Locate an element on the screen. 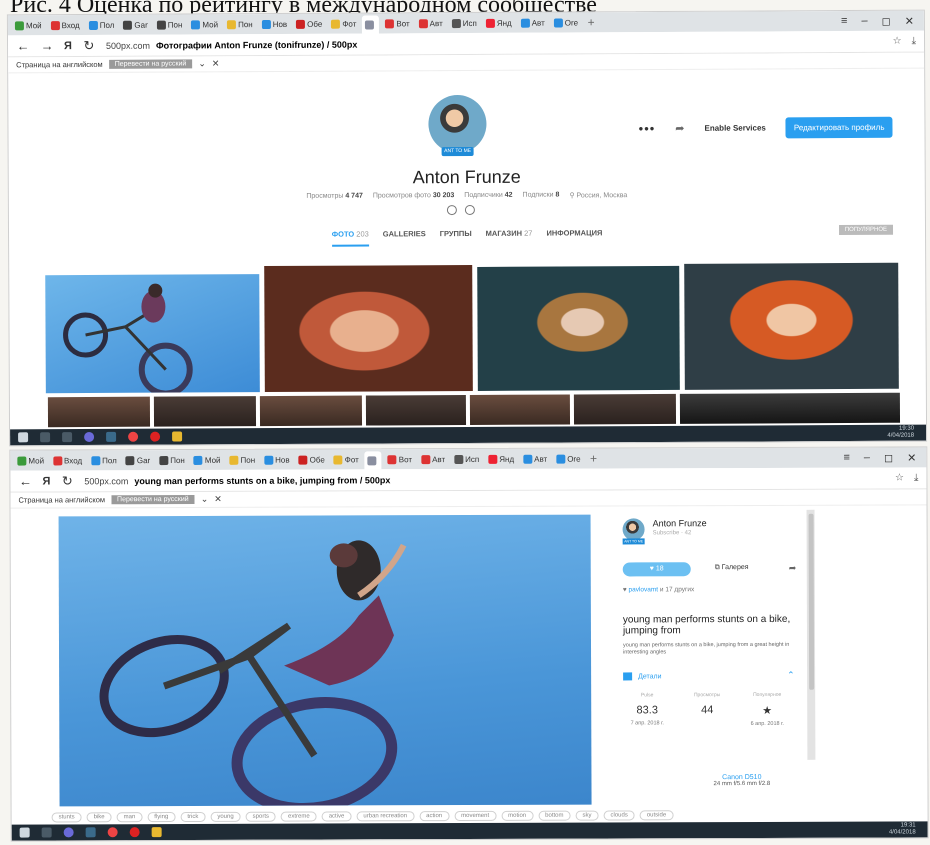 The image size is (930, 845). scrollbar-thumb is located at coordinates (811, 601).